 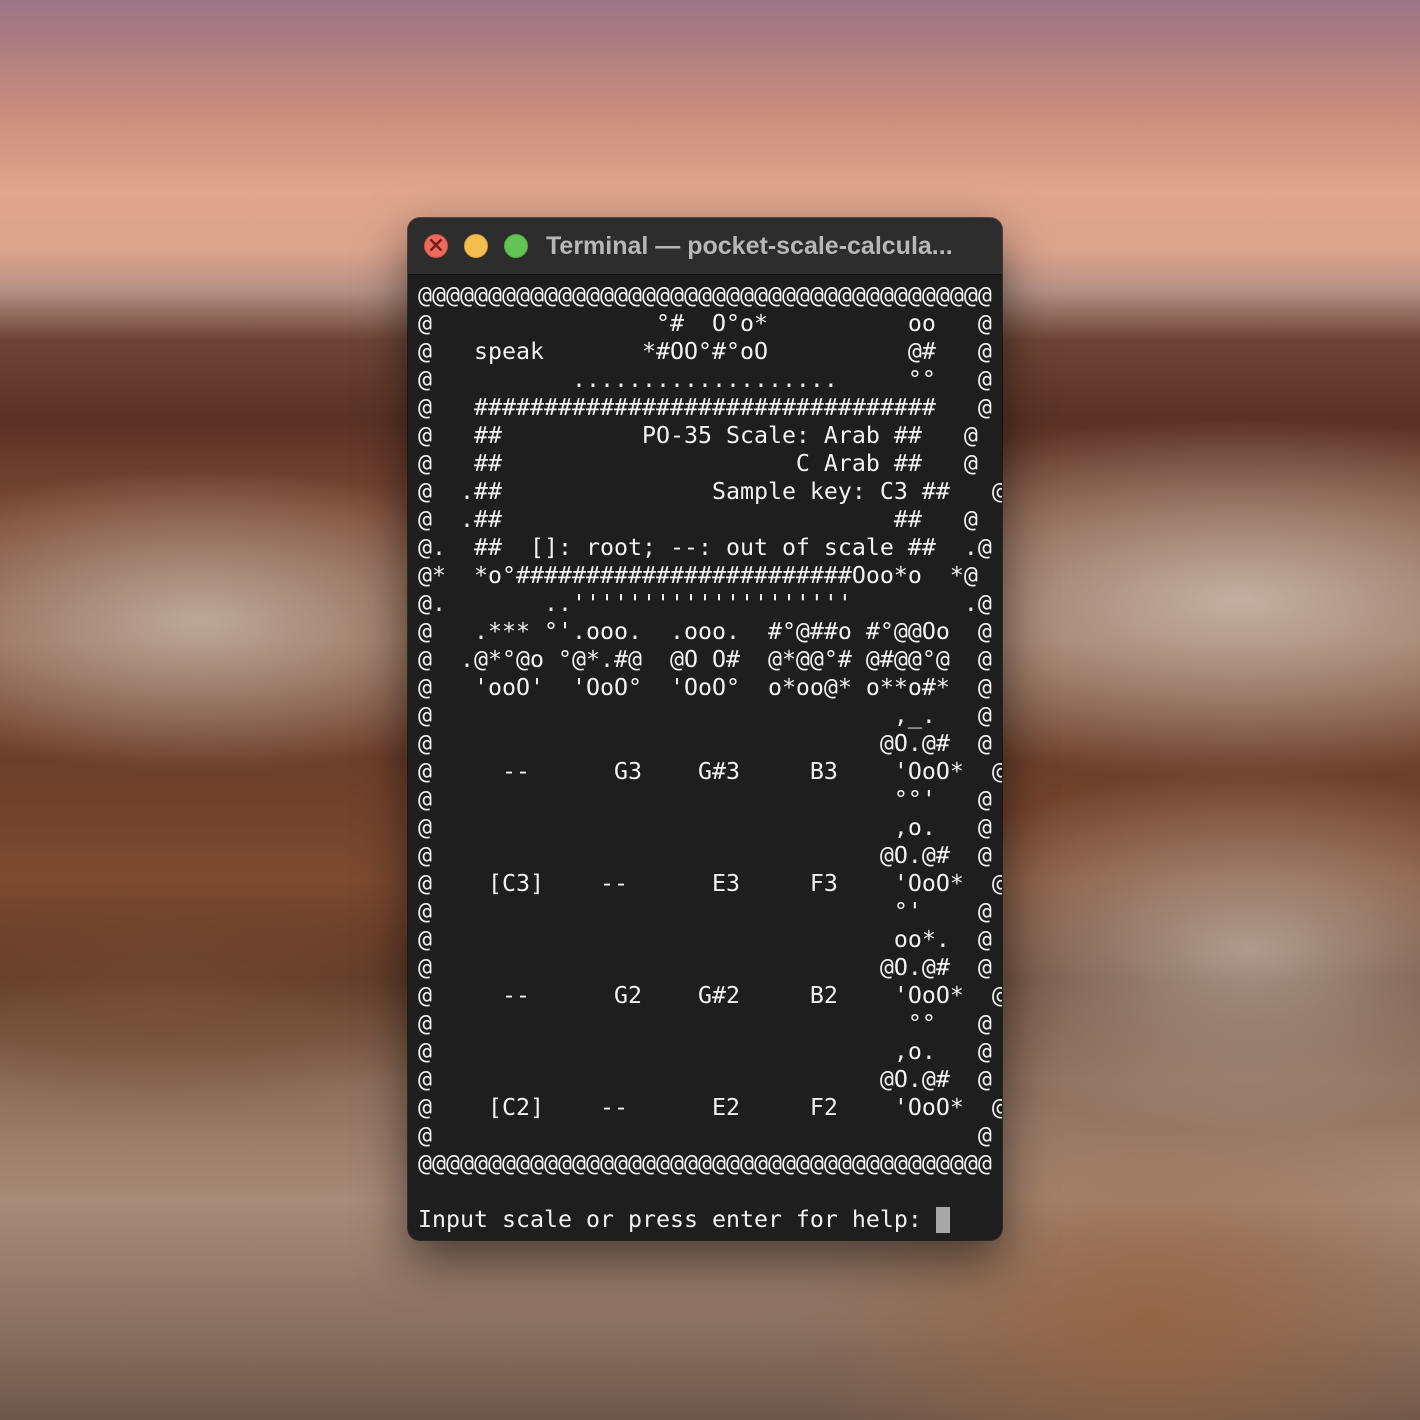 I want to click on terminal-line: @ ################################# @, so click(x=705, y=407).